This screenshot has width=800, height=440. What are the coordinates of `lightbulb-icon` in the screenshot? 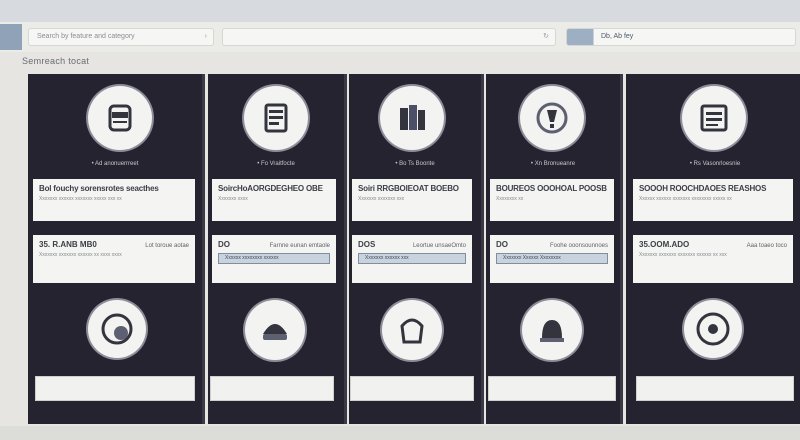 It's located at (552, 118).